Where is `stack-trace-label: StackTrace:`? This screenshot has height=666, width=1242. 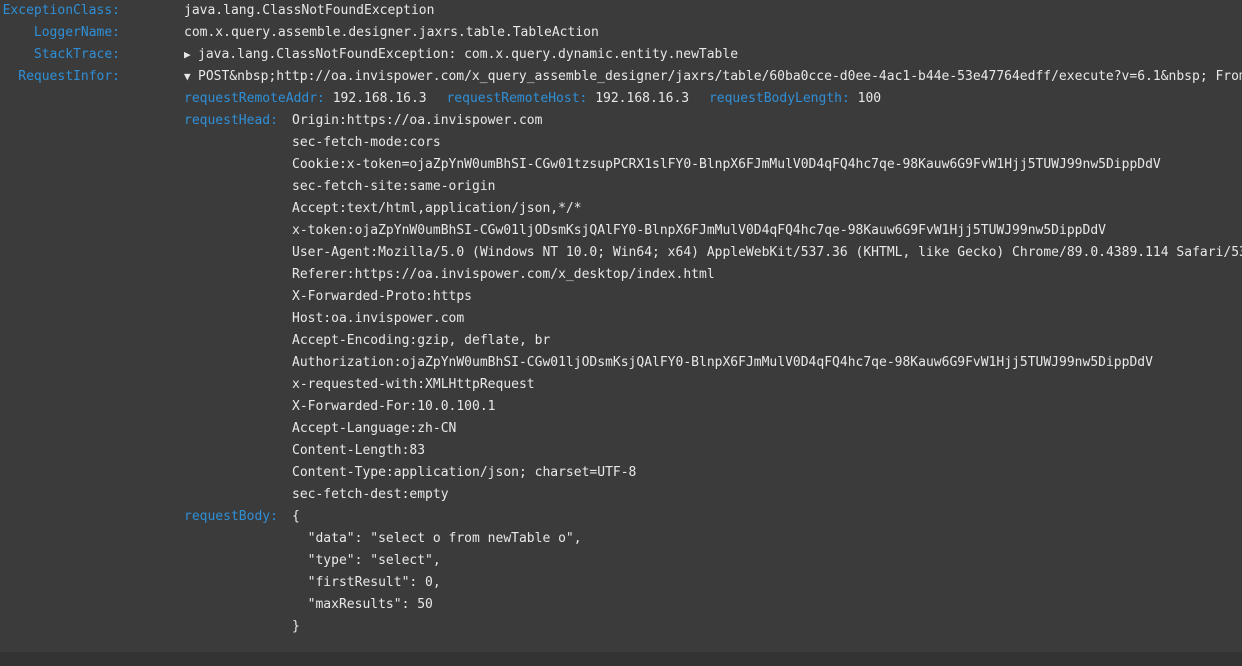
stack-trace-label: StackTrace: is located at coordinates (76, 54).